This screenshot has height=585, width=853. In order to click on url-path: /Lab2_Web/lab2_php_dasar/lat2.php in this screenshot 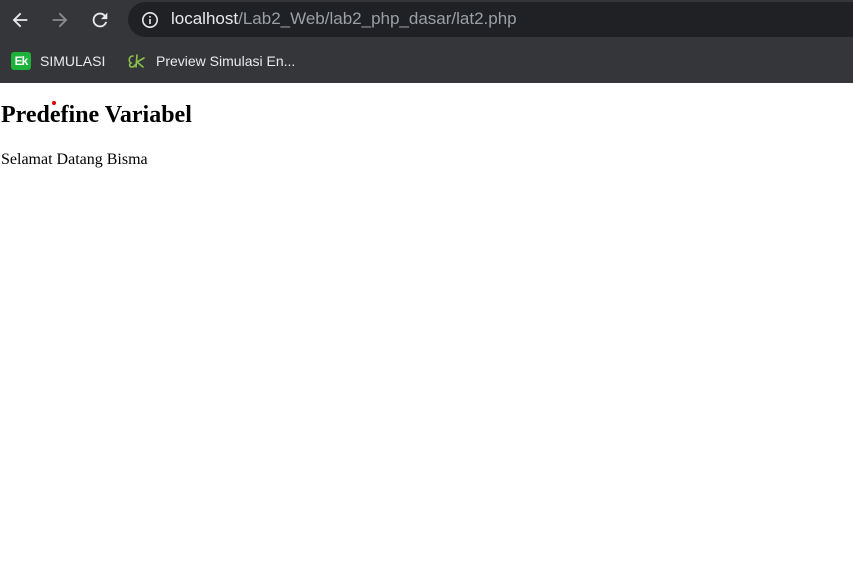, I will do `click(377, 18)`.